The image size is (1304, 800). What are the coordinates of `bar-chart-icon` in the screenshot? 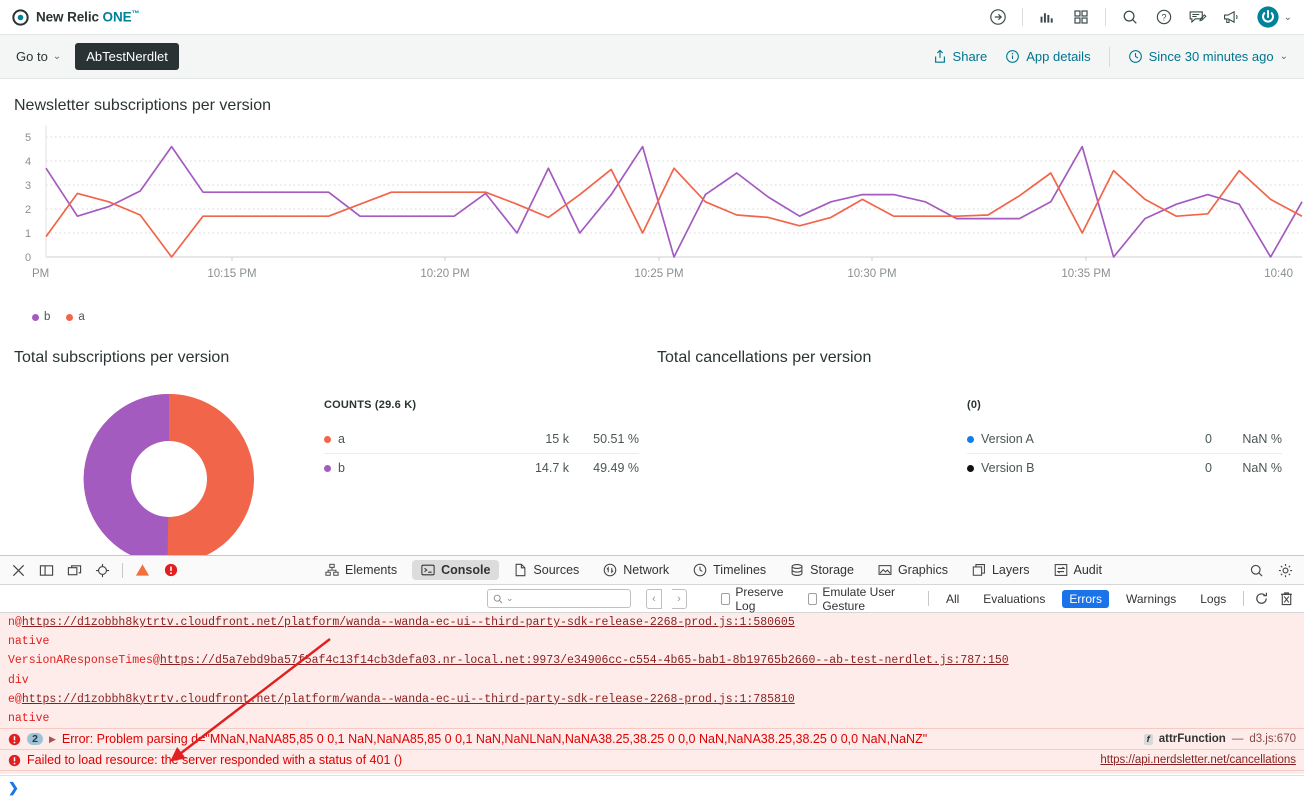 It's located at (1047, 17).